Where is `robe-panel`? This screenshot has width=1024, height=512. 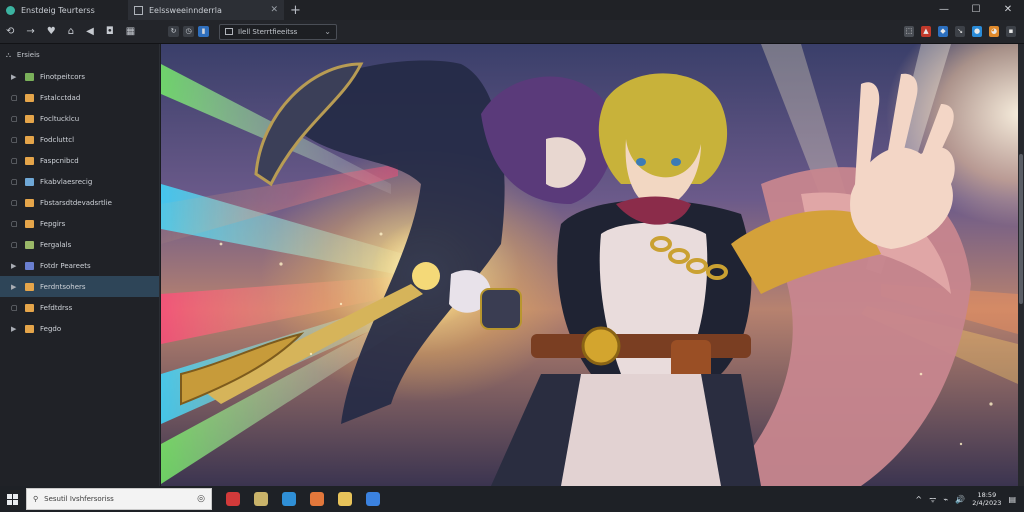
robe-panel is located at coordinates (641, 430).